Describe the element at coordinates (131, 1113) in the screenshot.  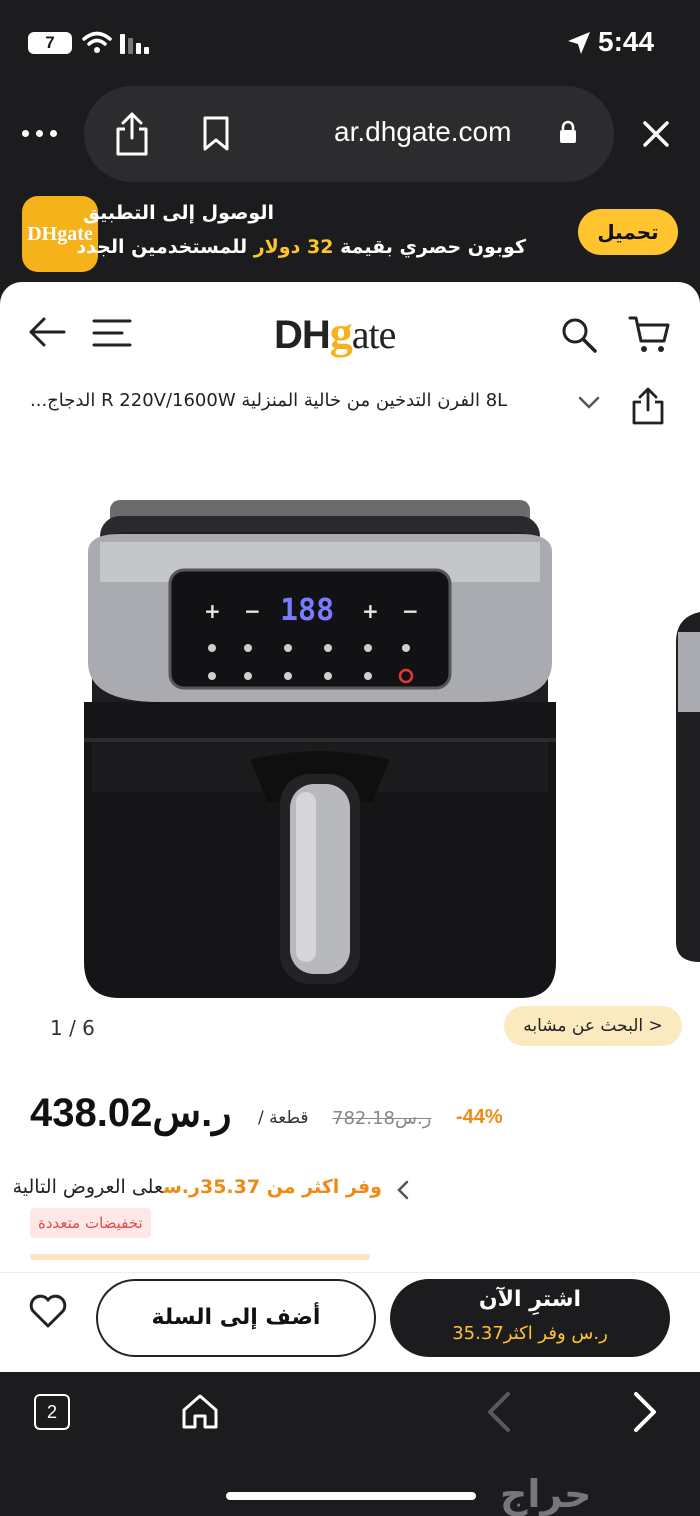
I see `current-price: 438.02ر.س` at that location.